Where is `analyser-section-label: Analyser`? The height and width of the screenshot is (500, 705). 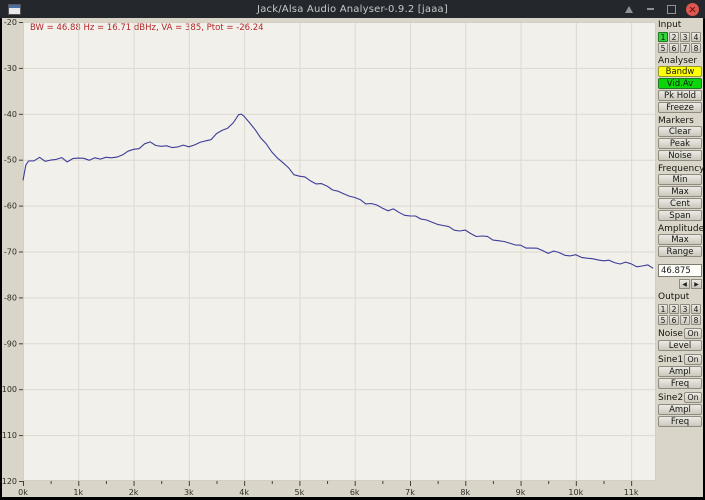 analyser-section-label: Analyser is located at coordinates (678, 61).